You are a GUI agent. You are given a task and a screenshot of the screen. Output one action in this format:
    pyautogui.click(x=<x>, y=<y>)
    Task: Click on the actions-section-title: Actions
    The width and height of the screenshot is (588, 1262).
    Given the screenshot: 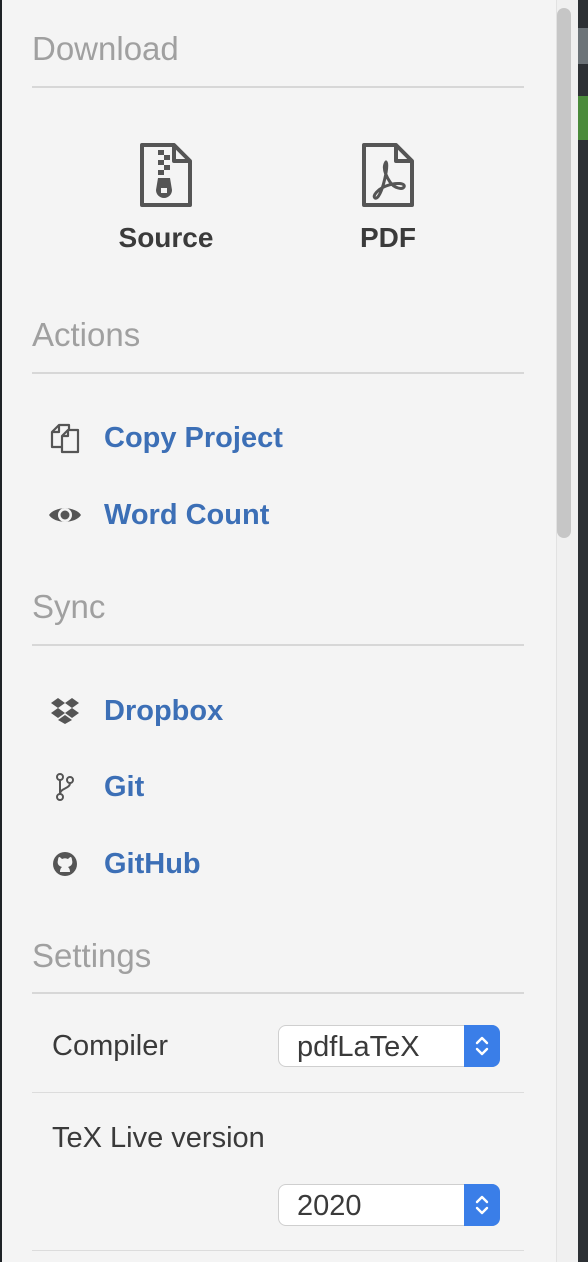 What is the action you would take?
    pyautogui.click(x=86, y=334)
    